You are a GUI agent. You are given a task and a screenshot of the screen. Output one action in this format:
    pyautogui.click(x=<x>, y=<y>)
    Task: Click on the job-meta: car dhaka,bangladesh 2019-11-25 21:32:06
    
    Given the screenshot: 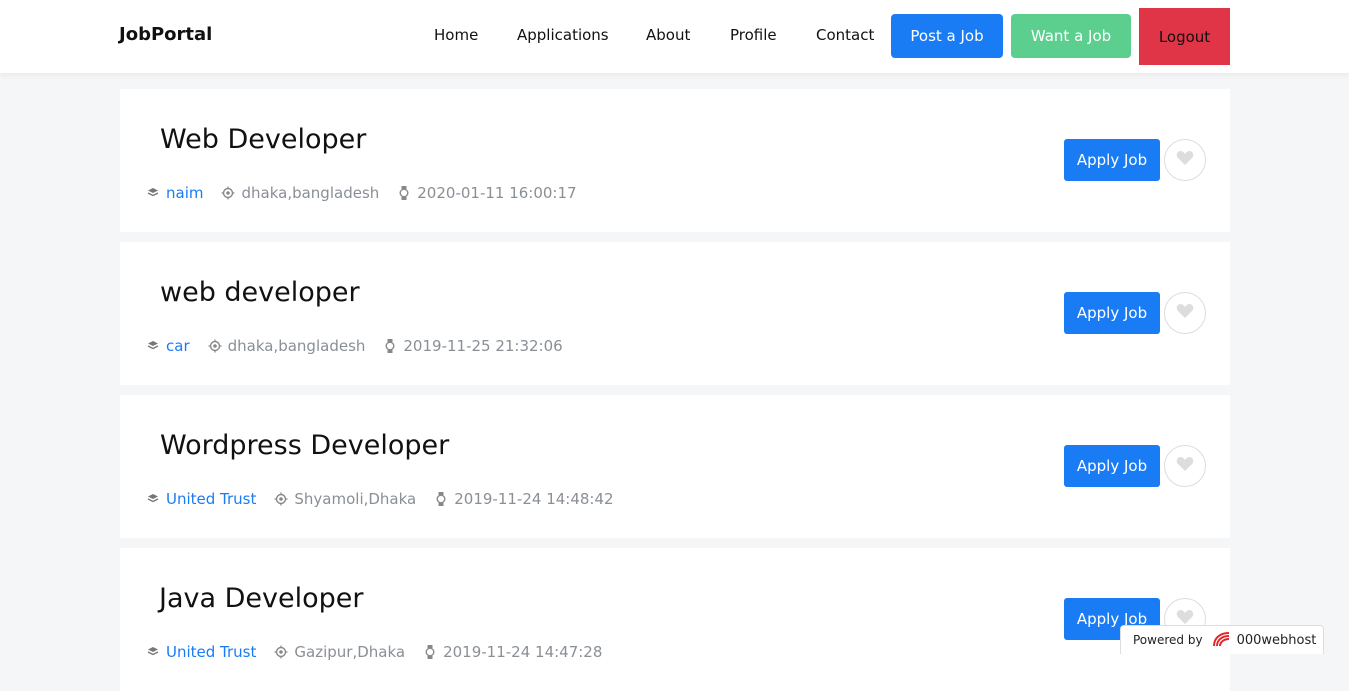 What is the action you would take?
    pyautogui.click(x=354, y=346)
    